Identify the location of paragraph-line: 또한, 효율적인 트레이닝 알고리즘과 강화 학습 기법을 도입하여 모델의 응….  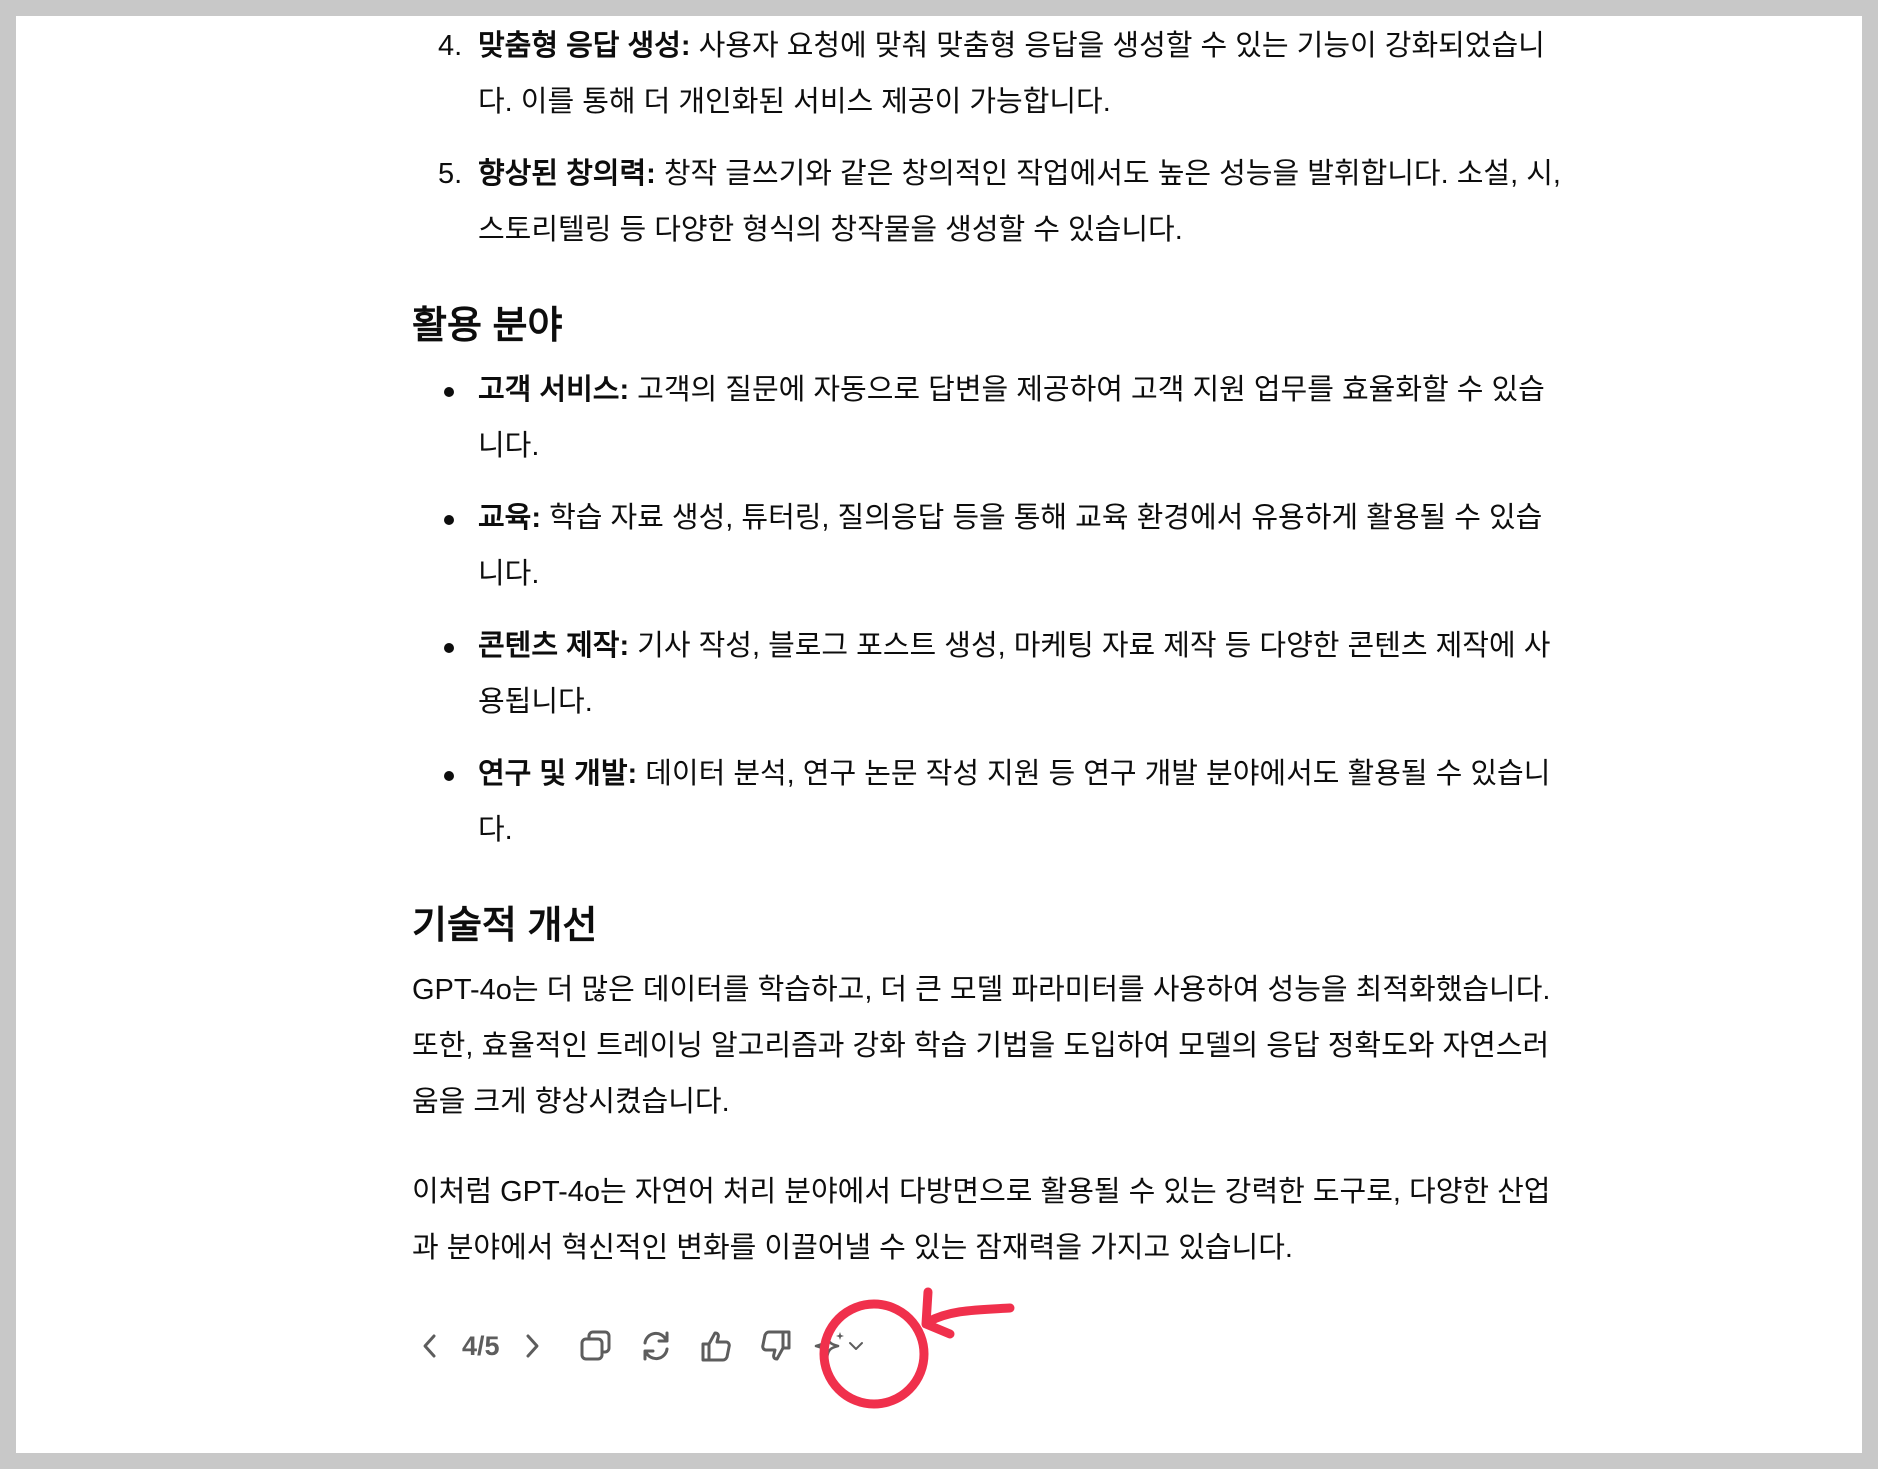
(981, 1046).